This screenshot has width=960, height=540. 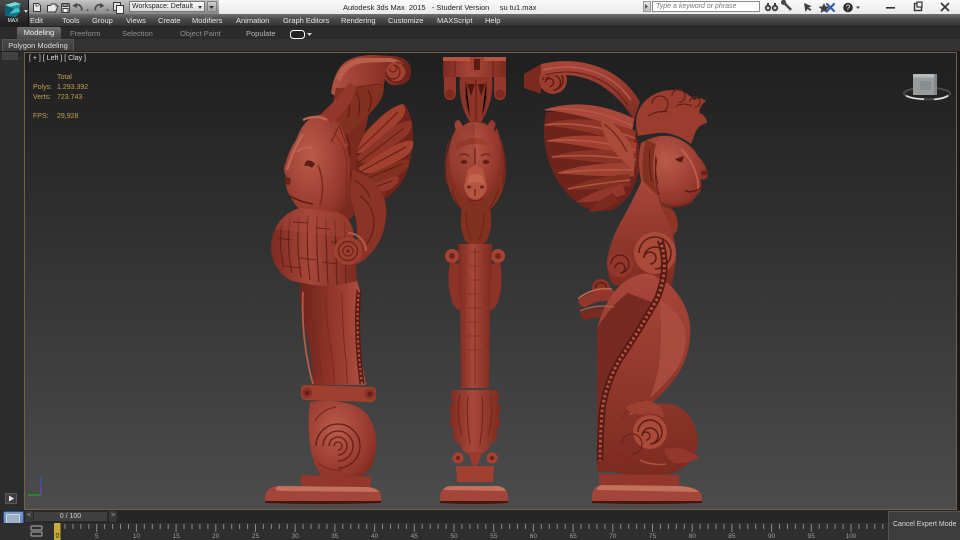 What do you see at coordinates (137, 536) in the screenshot?
I see `svg-text: 10` at bounding box center [137, 536].